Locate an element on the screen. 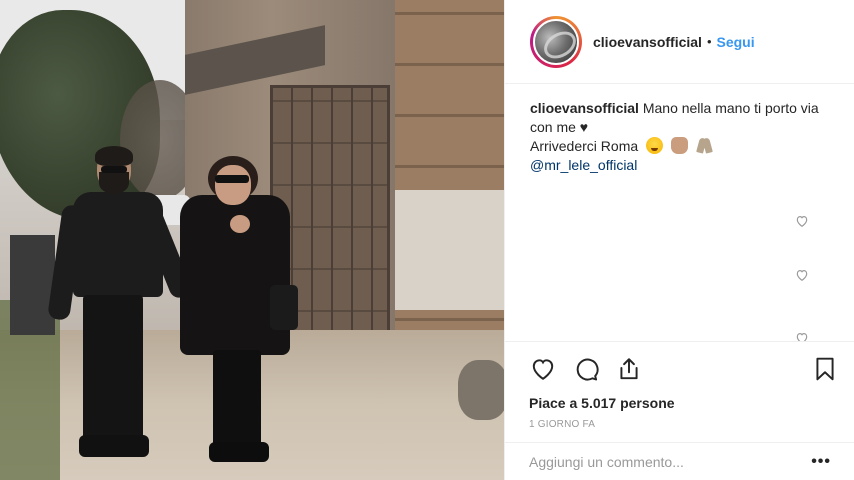  woman-sunglasses is located at coordinates (232, 179).